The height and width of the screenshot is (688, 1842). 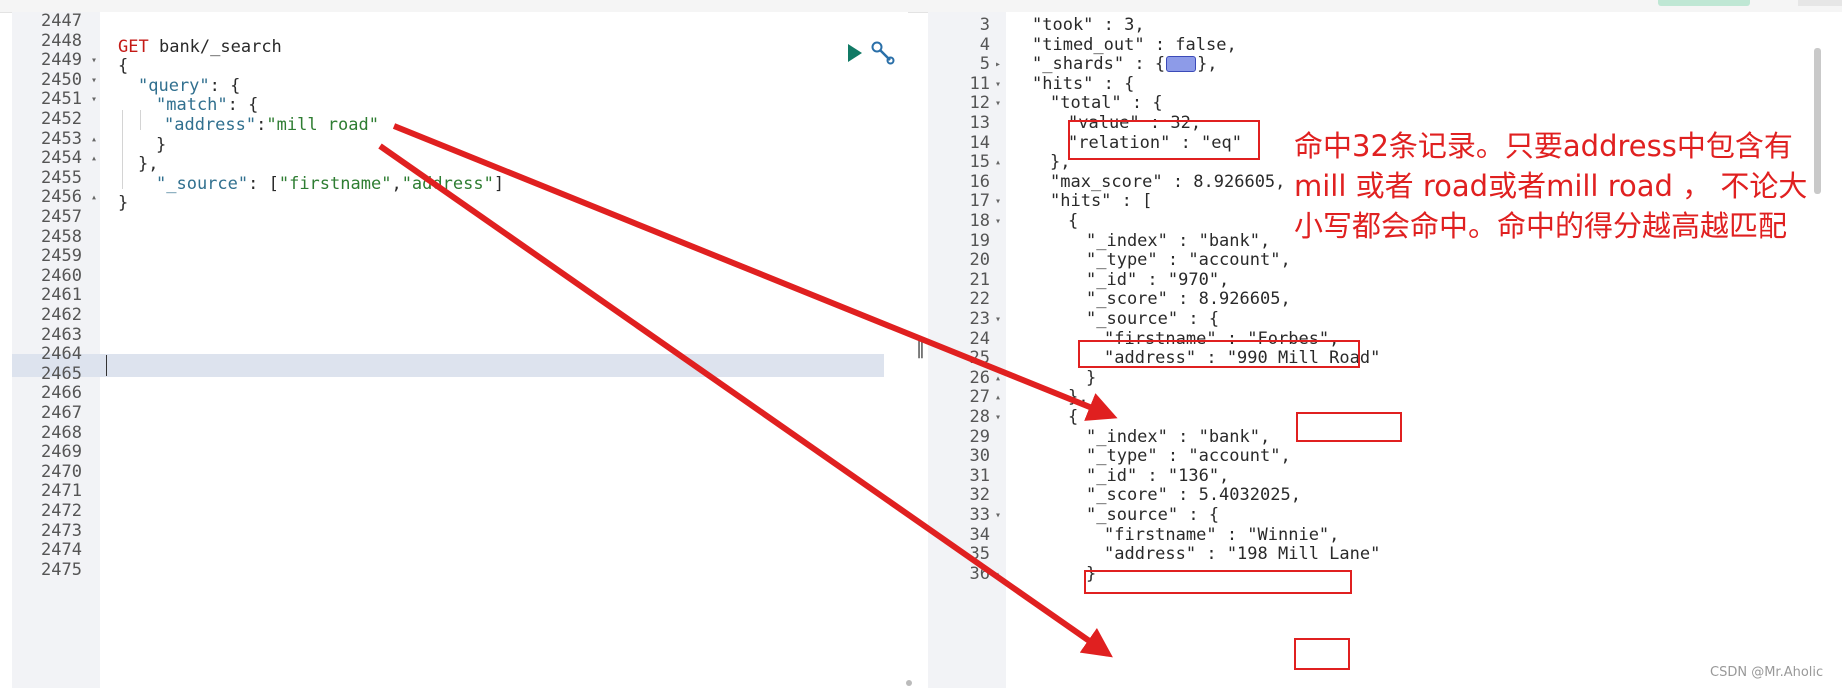 I want to click on request-line: {, so click(x=123, y=66).